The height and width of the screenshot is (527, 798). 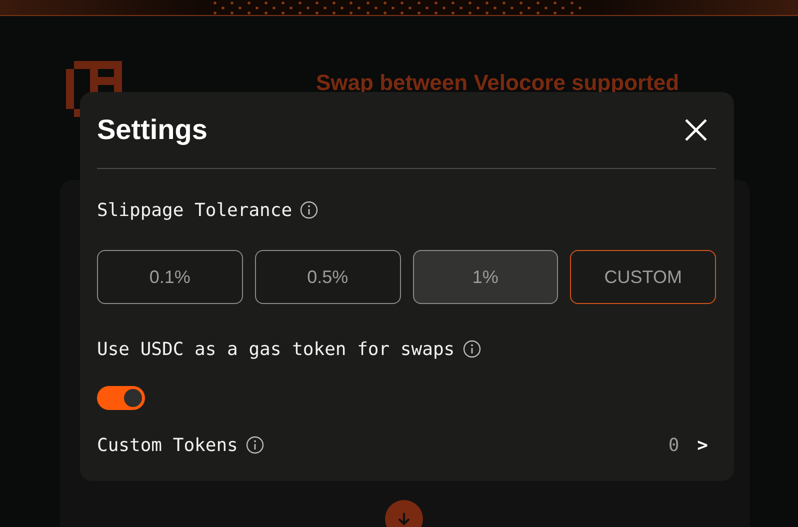 I want to click on arrow-down-icon, so click(x=404, y=519).